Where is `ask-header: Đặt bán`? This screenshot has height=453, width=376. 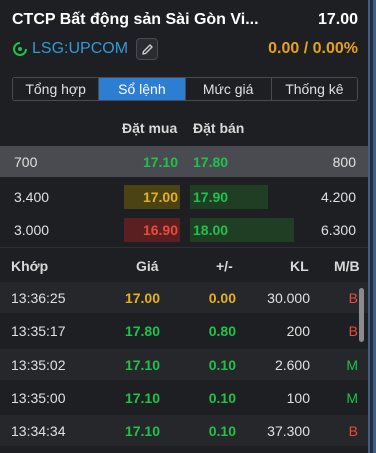
ask-header: Đặt bán is located at coordinates (219, 128).